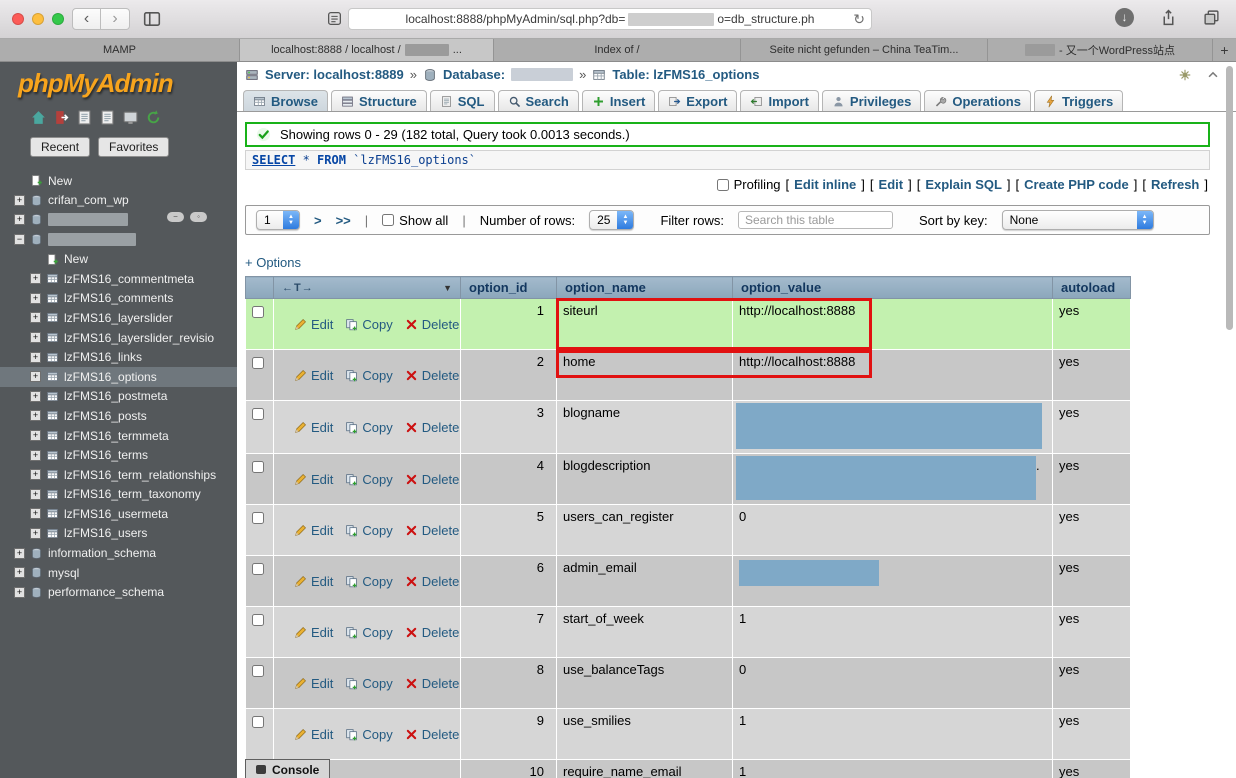 Image resolution: width=1236 pixels, height=778 pixels. I want to click on downloads-icon: ↓, so click(1124, 17).